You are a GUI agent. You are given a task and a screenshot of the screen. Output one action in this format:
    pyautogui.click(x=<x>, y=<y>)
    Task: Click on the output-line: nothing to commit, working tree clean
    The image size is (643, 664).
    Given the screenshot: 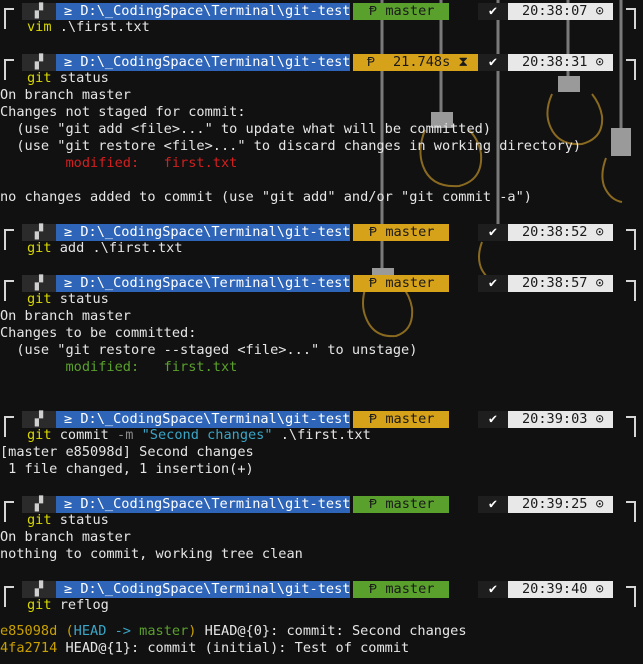 What is the action you would take?
    pyautogui.click(x=151, y=554)
    